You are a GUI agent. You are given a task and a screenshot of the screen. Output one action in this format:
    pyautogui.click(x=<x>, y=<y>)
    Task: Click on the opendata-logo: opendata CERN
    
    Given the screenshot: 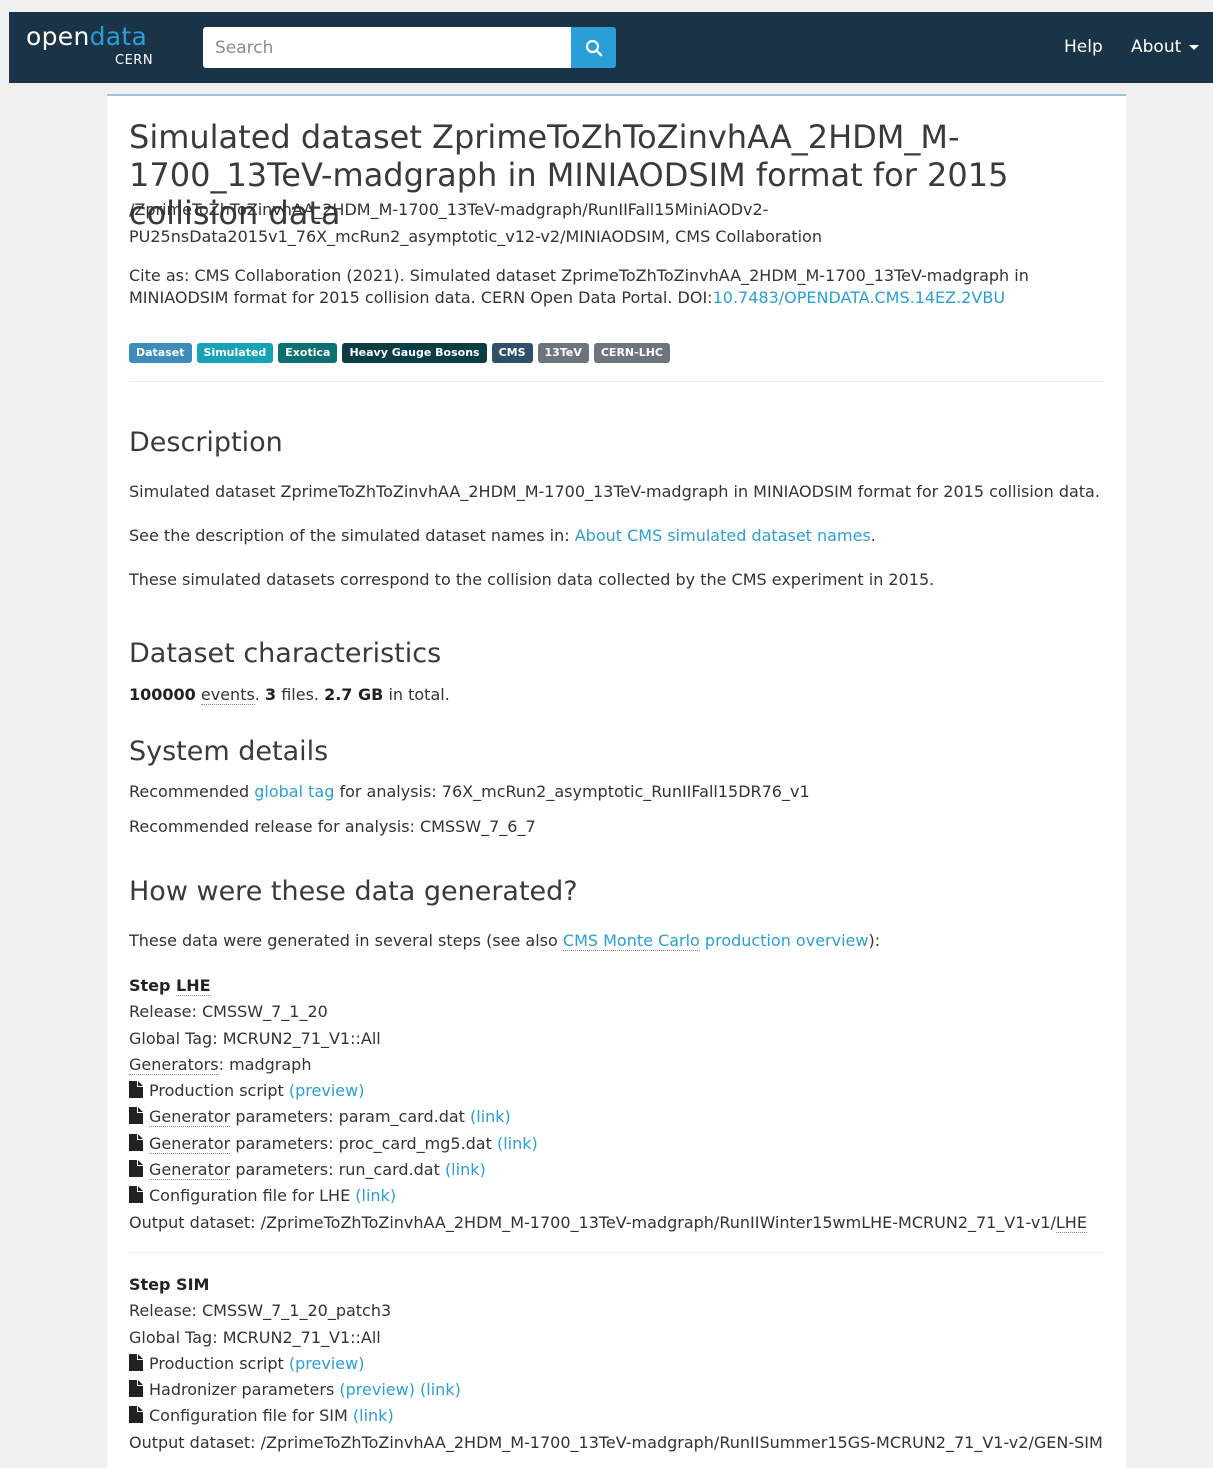 What is the action you would take?
    pyautogui.click(x=89, y=45)
    